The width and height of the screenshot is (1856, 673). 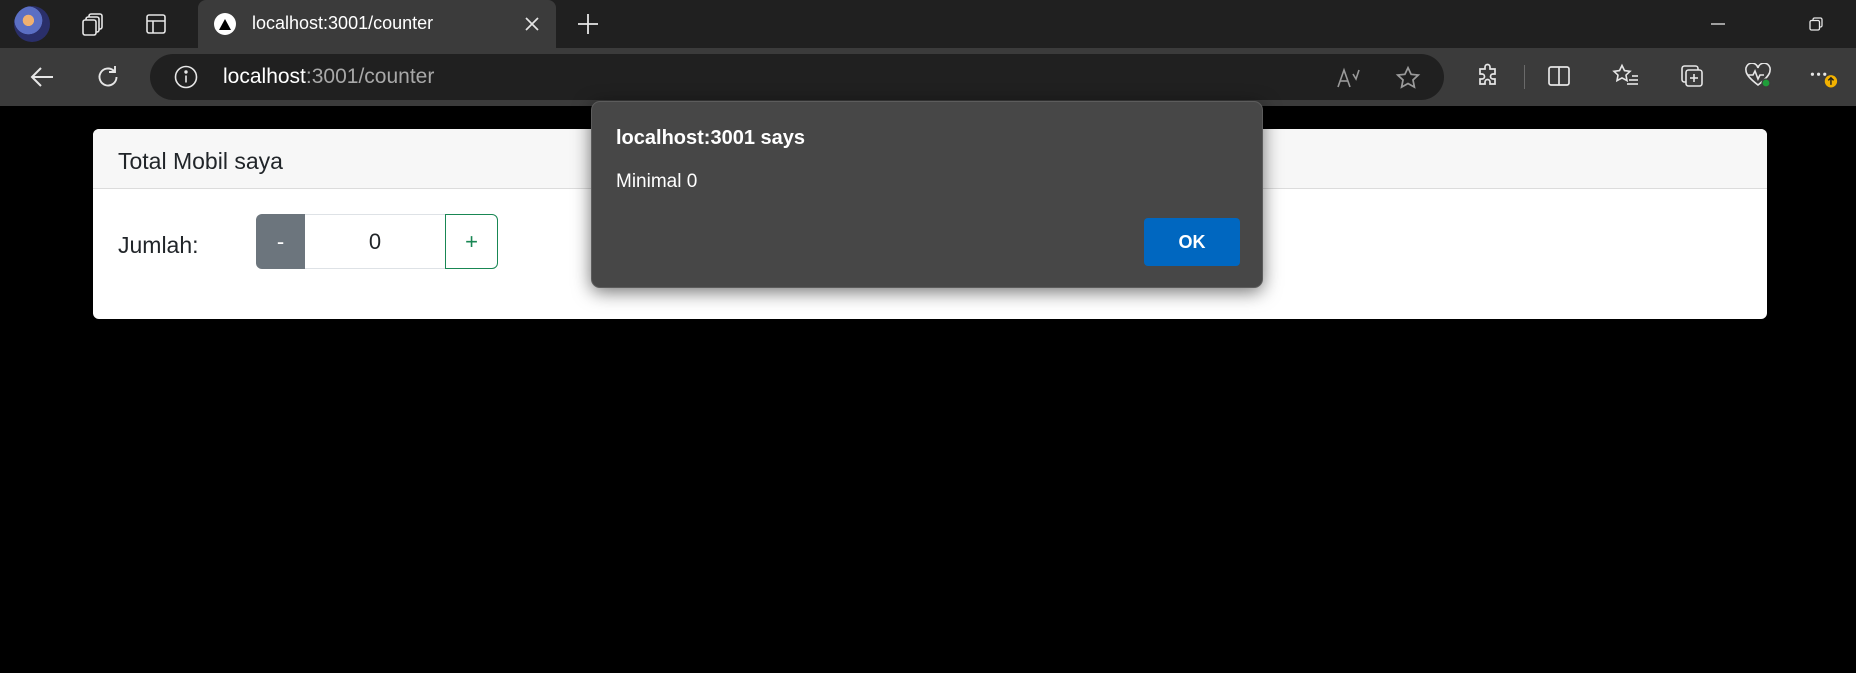 What do you see at coordinates (156, 24) in the screenshot?
I see `tab-actions-icon` at bounding box center [156, 24].